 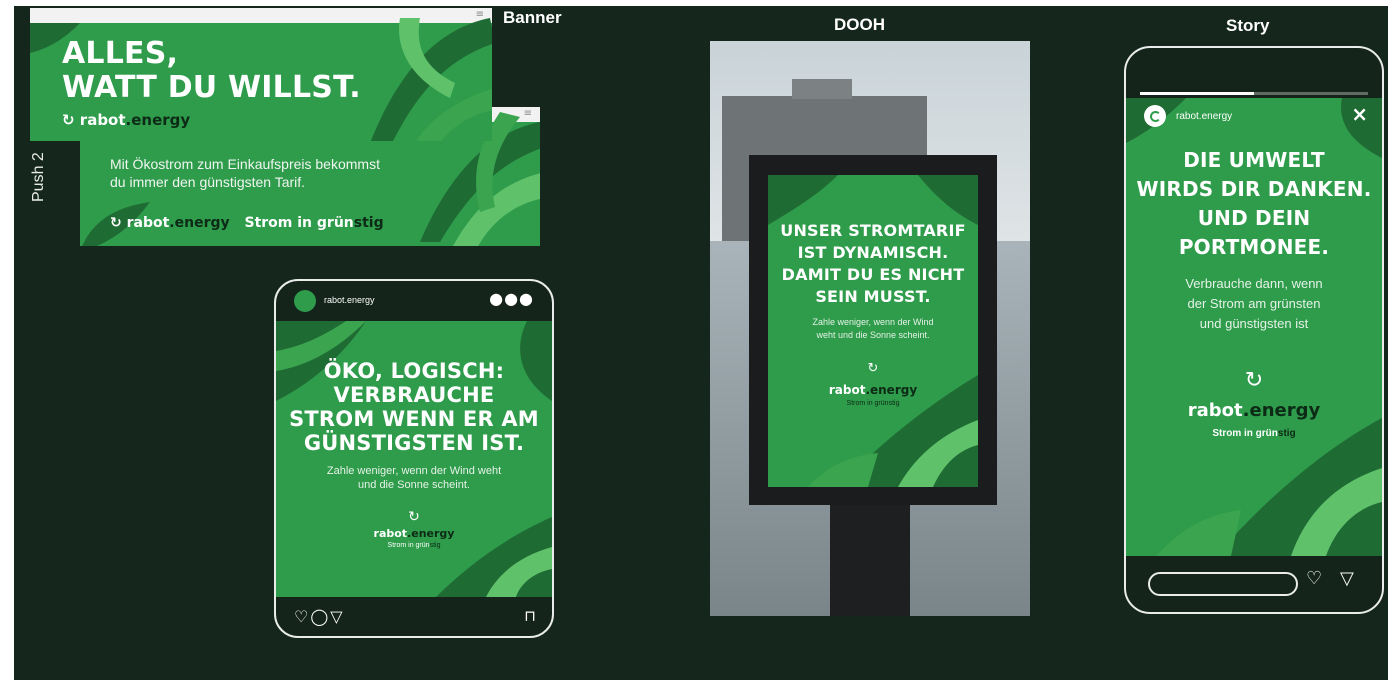 What do you see at coordinates (822, 89) in the screenshot?
I see `rooftop` at bounding box center [822, 89].